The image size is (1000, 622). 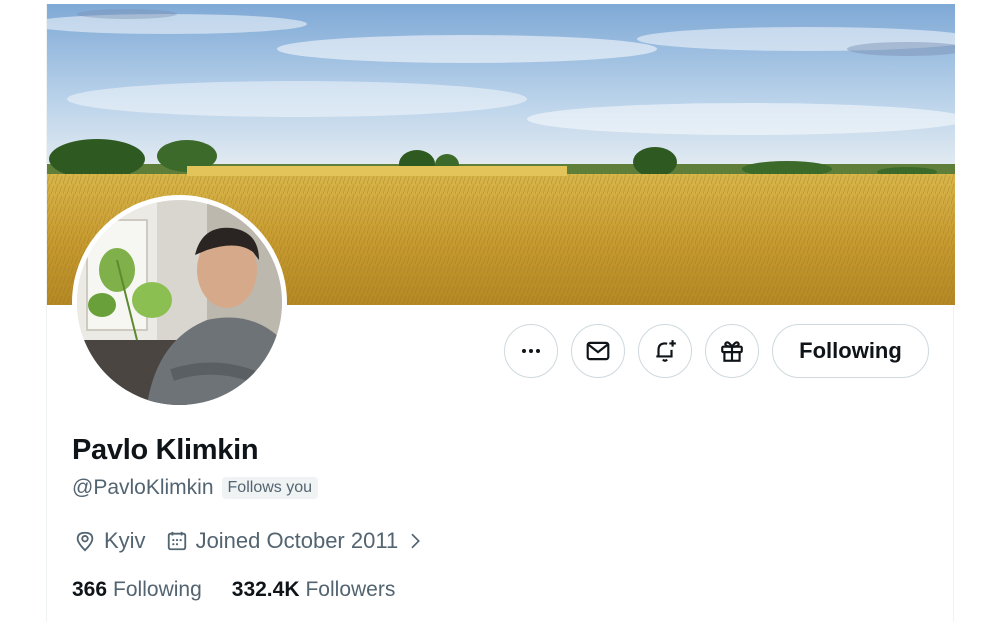 I want to click on gift-icon, so click(x=732, y=351).